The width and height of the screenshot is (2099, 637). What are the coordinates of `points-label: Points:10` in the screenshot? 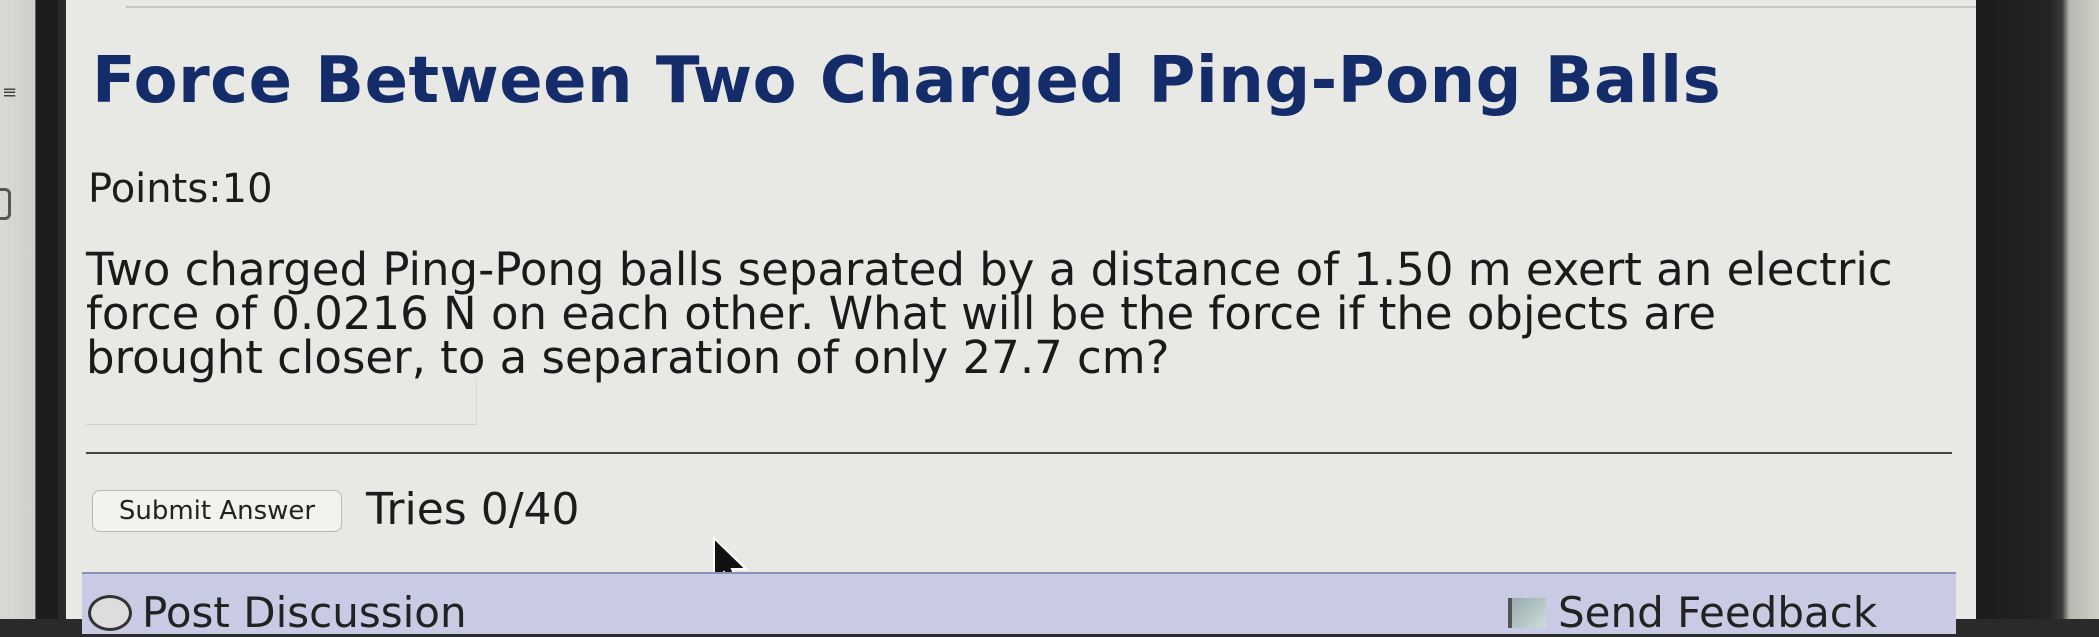 It's located at (180, 189).